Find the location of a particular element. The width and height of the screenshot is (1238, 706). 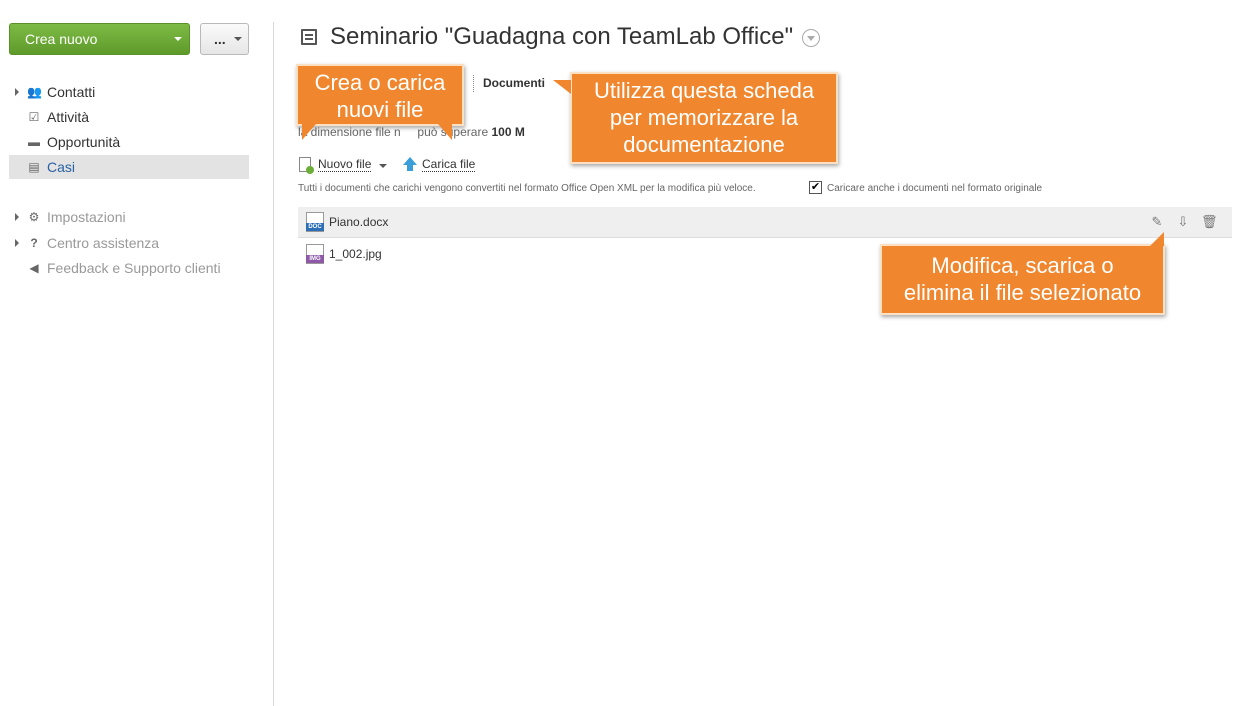

checkbox-icon: ☑ is located at coordinates (34, 117).